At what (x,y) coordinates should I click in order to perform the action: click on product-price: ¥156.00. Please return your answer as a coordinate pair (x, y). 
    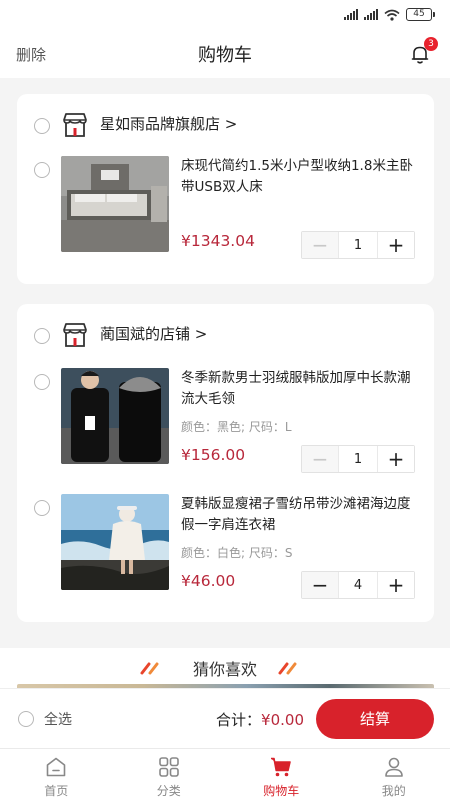
    Looking at the image, I should click on (213, 455).